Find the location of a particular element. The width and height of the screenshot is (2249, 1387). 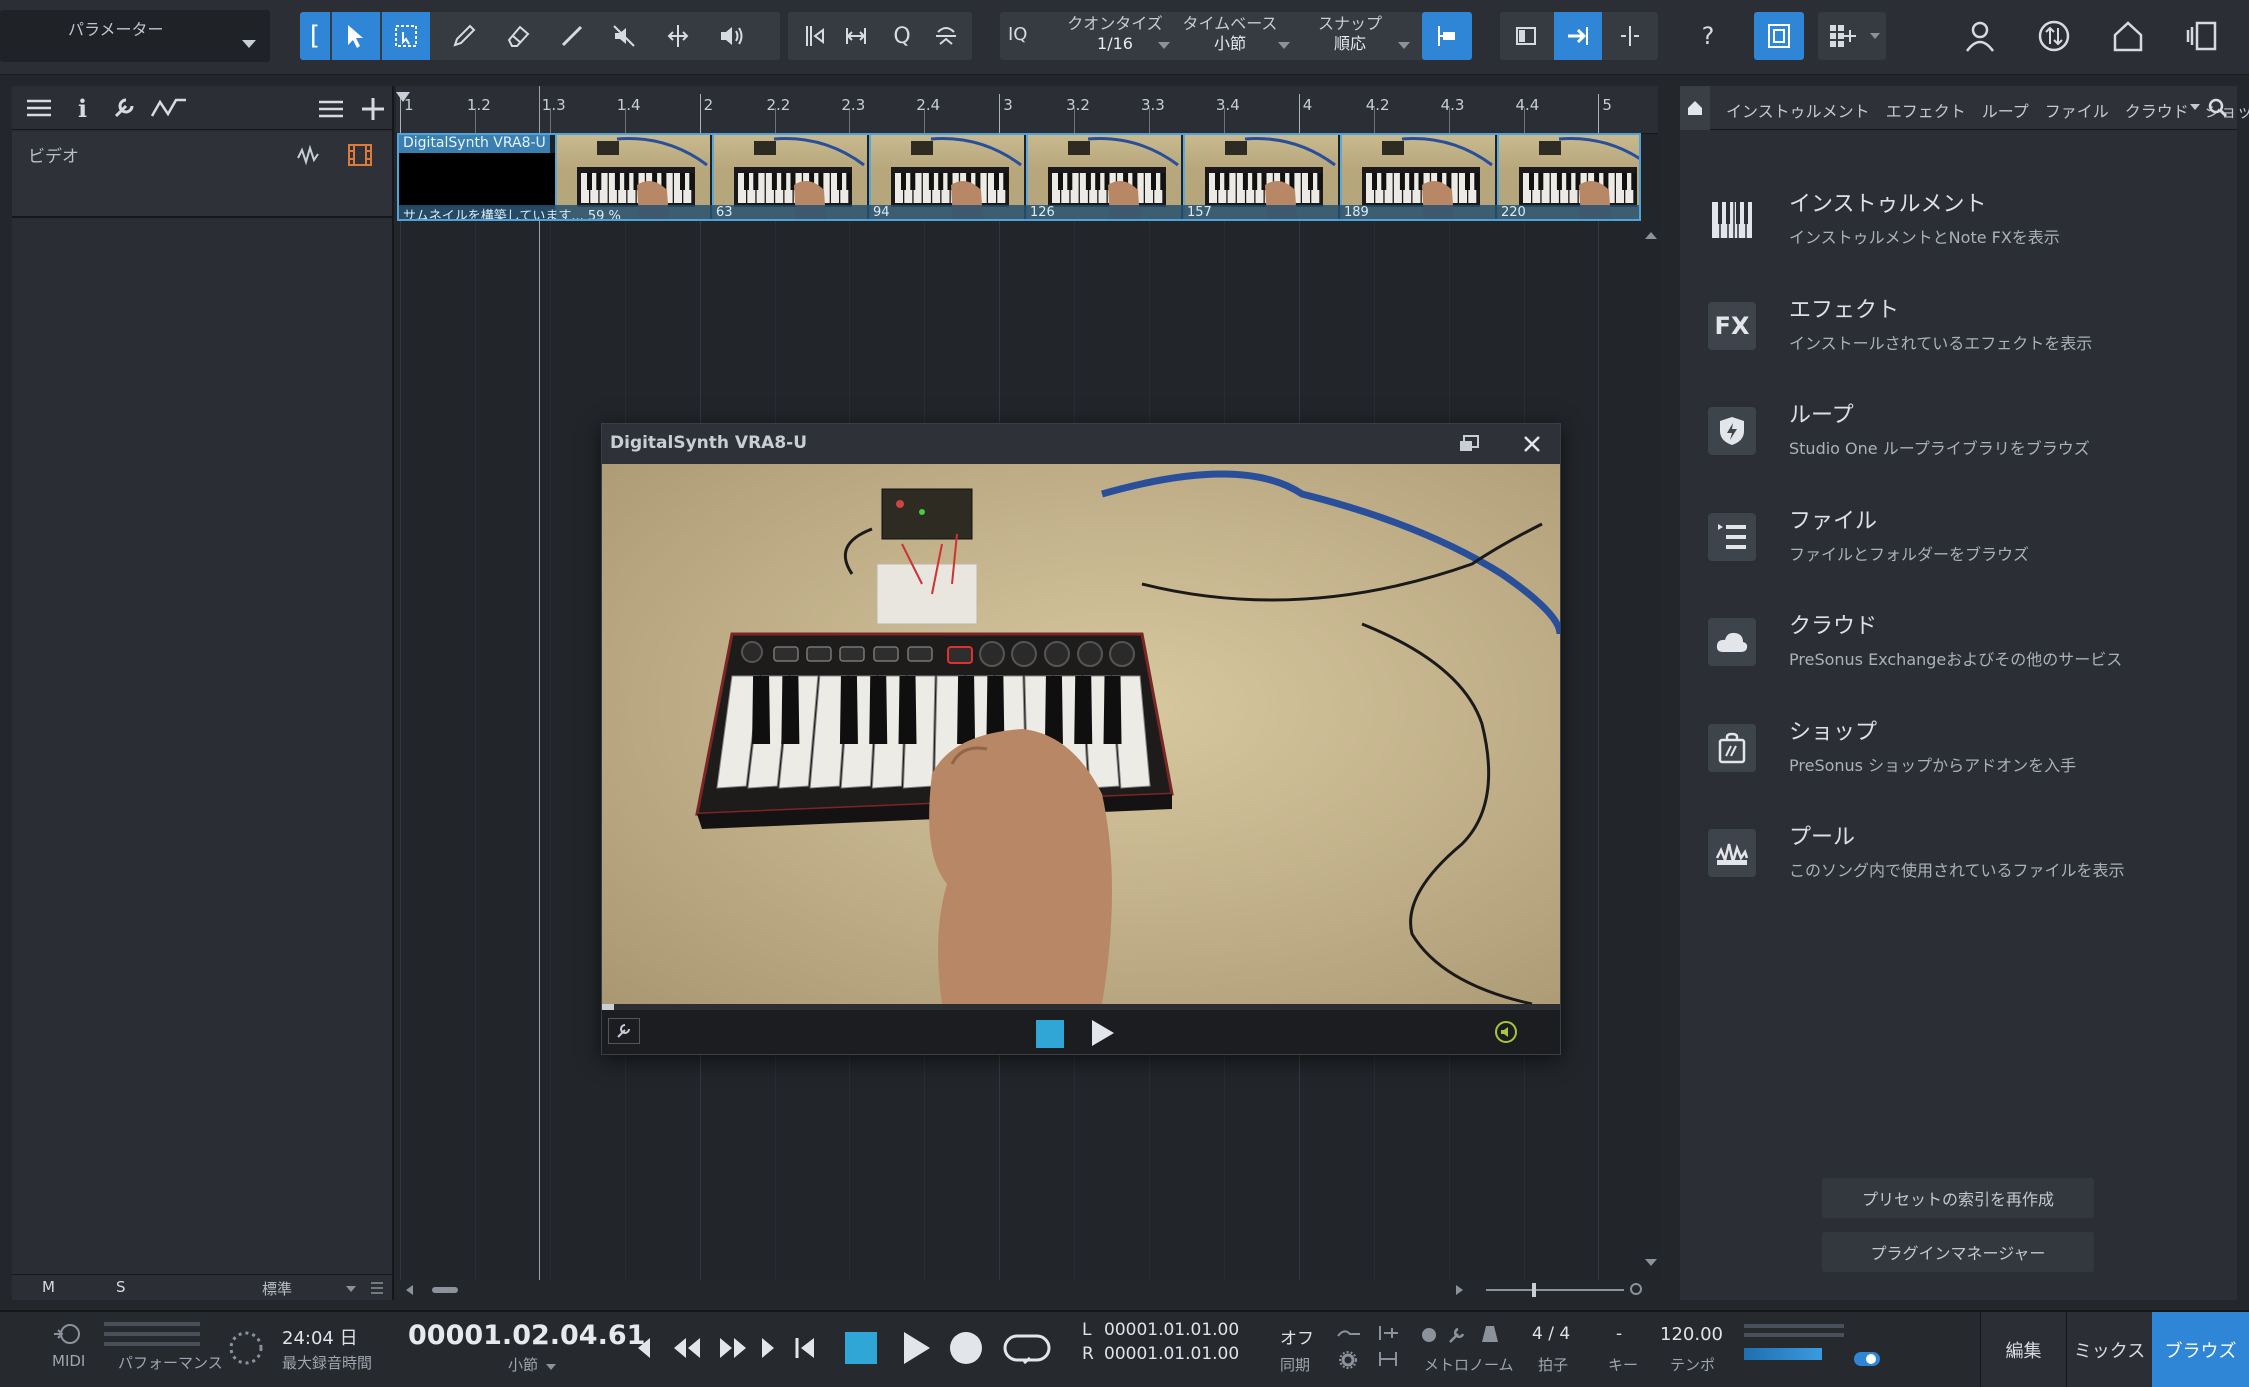

metronome-icon is located at coordinates (1490, 1334).